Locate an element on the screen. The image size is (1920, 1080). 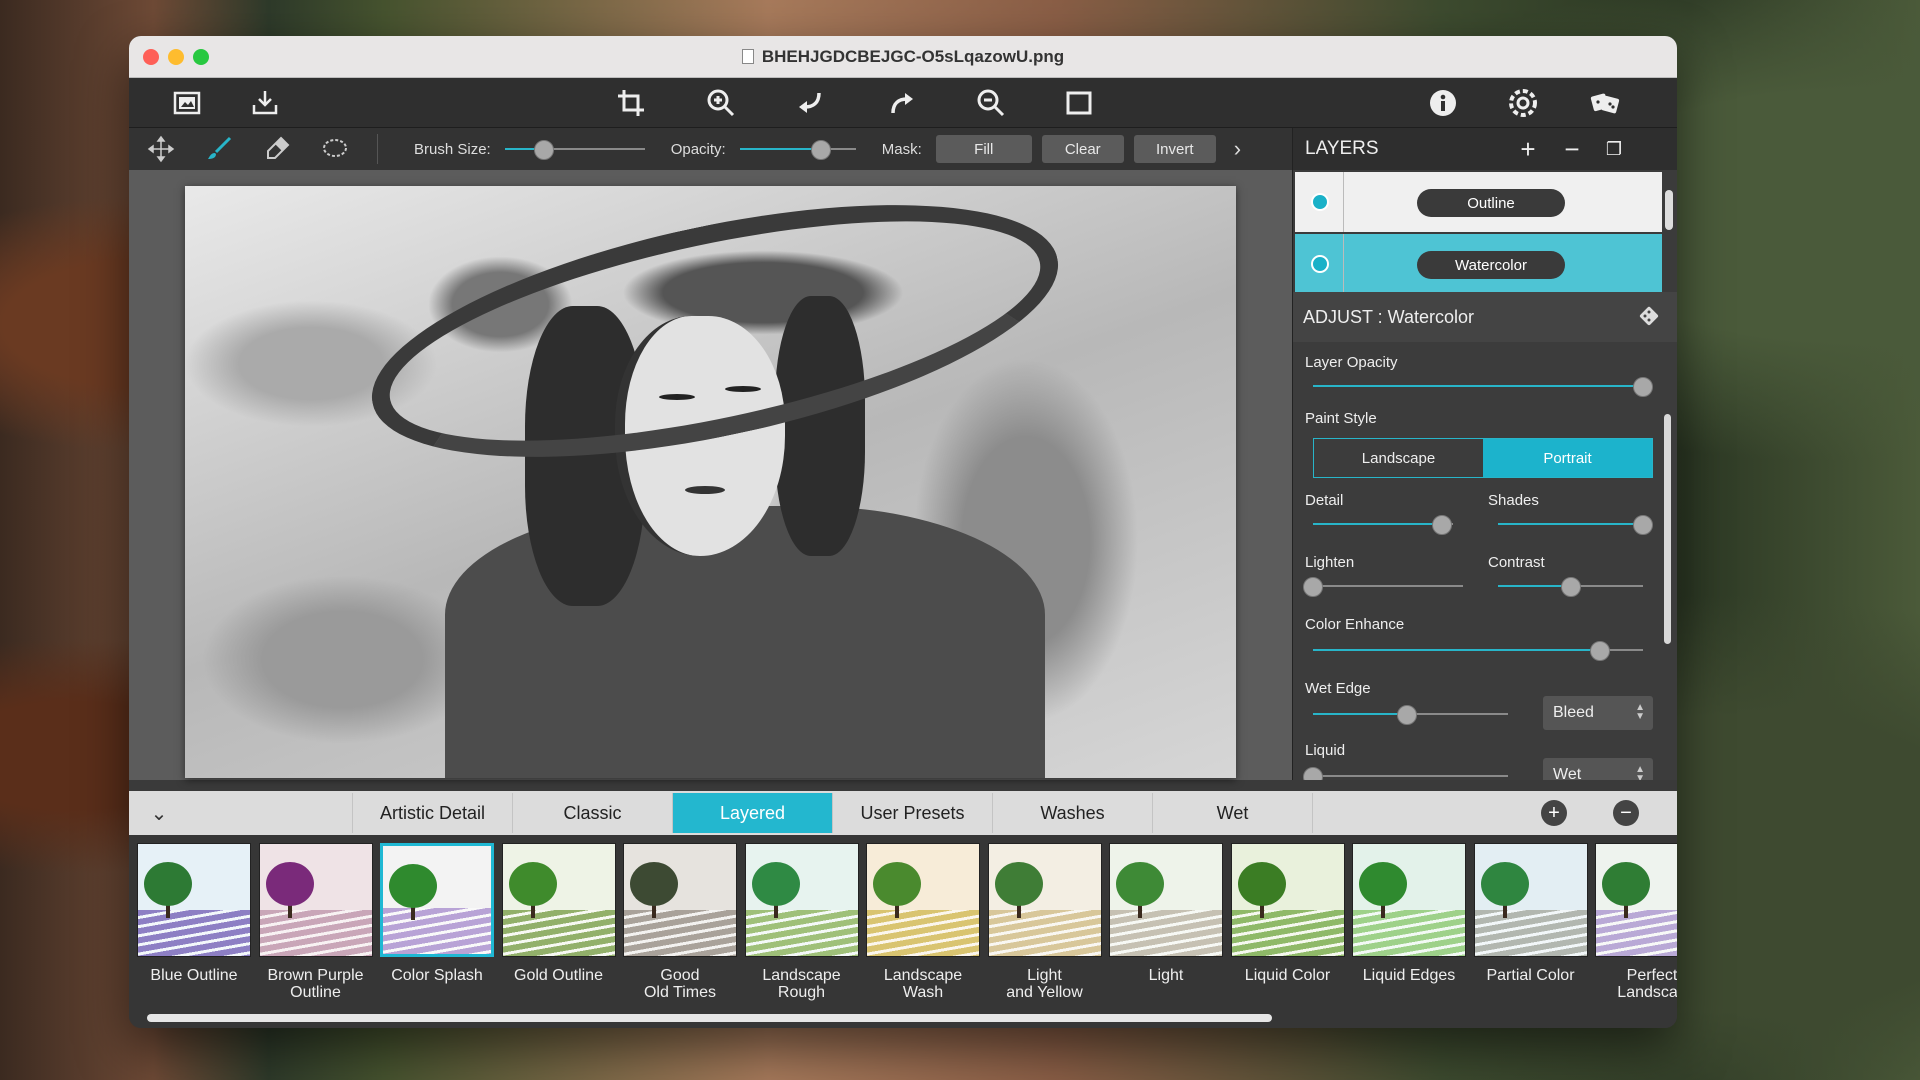
chevron-right-icon: › is located at coordinates (1237, 149).